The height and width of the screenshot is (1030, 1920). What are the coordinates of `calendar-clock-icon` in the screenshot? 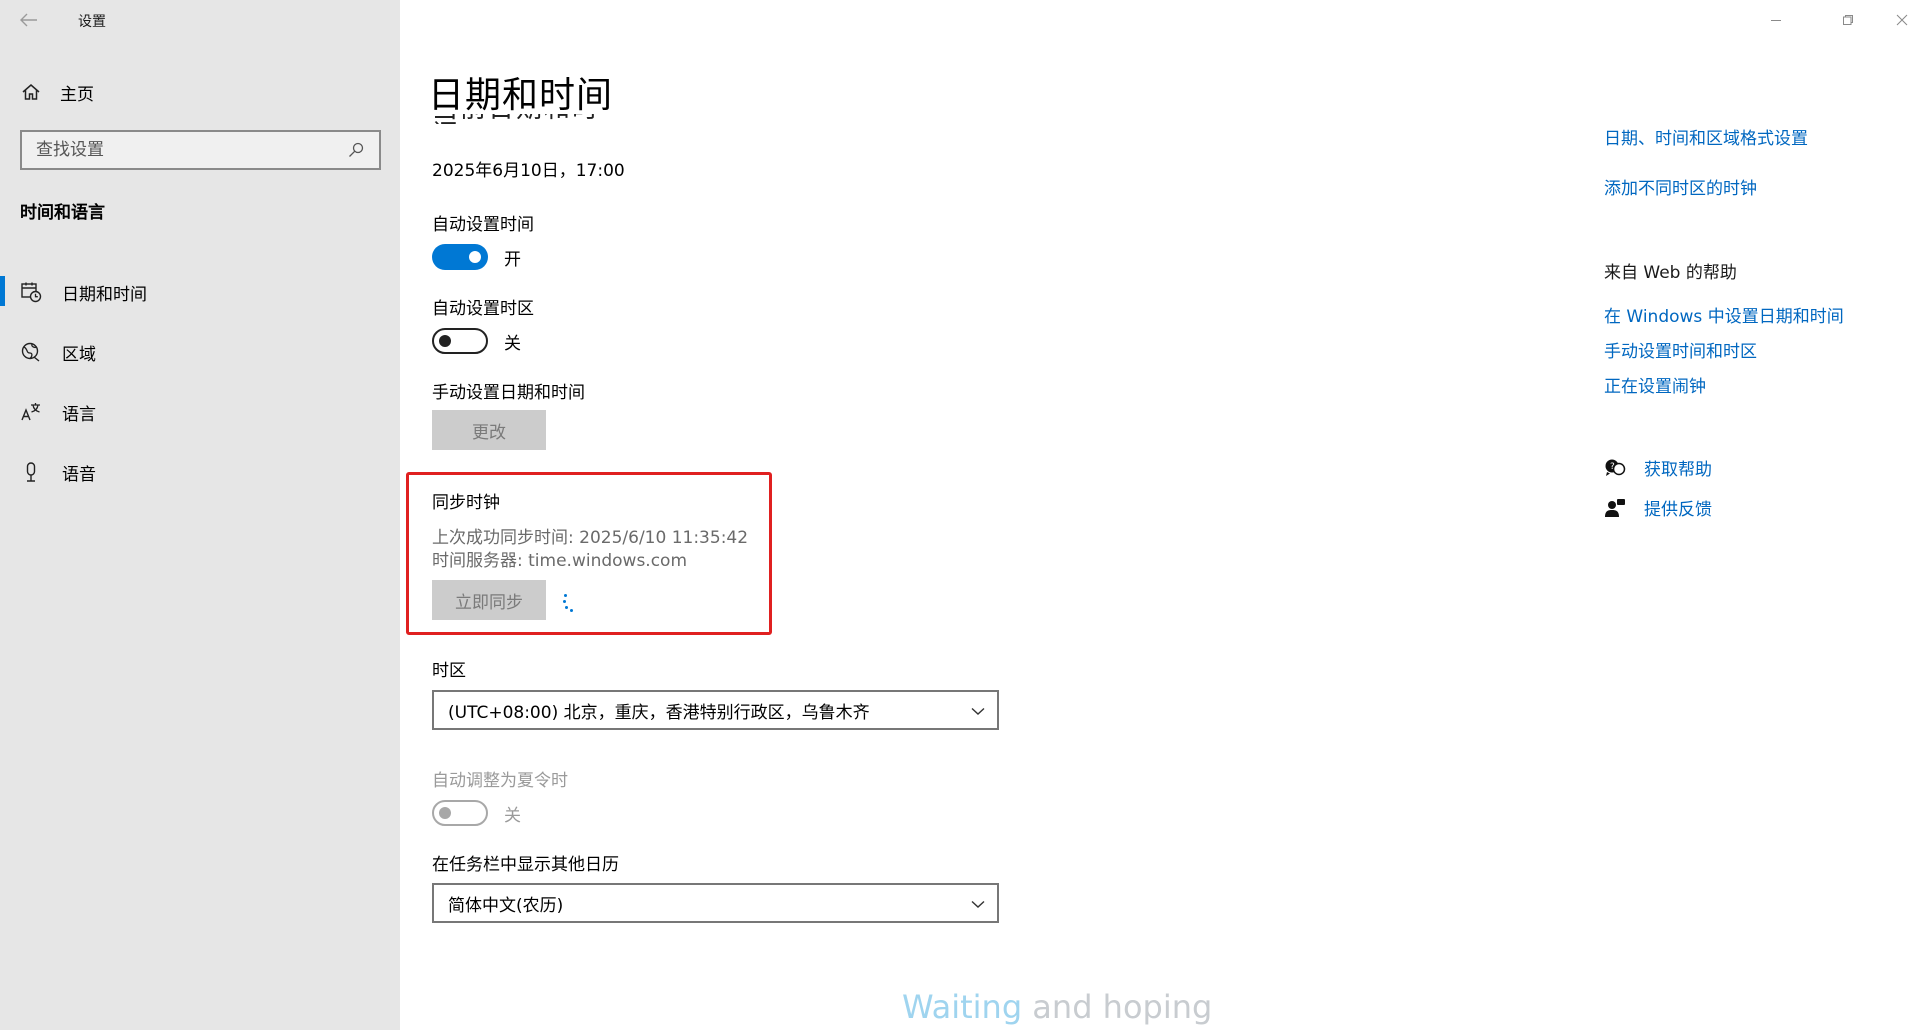 It's located at (31, 292).